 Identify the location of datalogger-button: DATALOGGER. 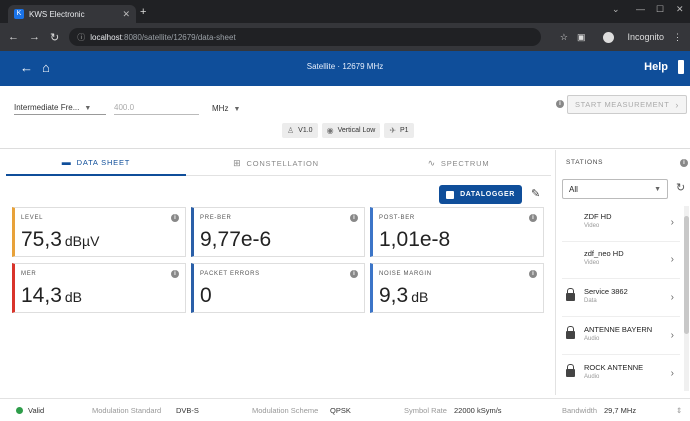
(480, 194).